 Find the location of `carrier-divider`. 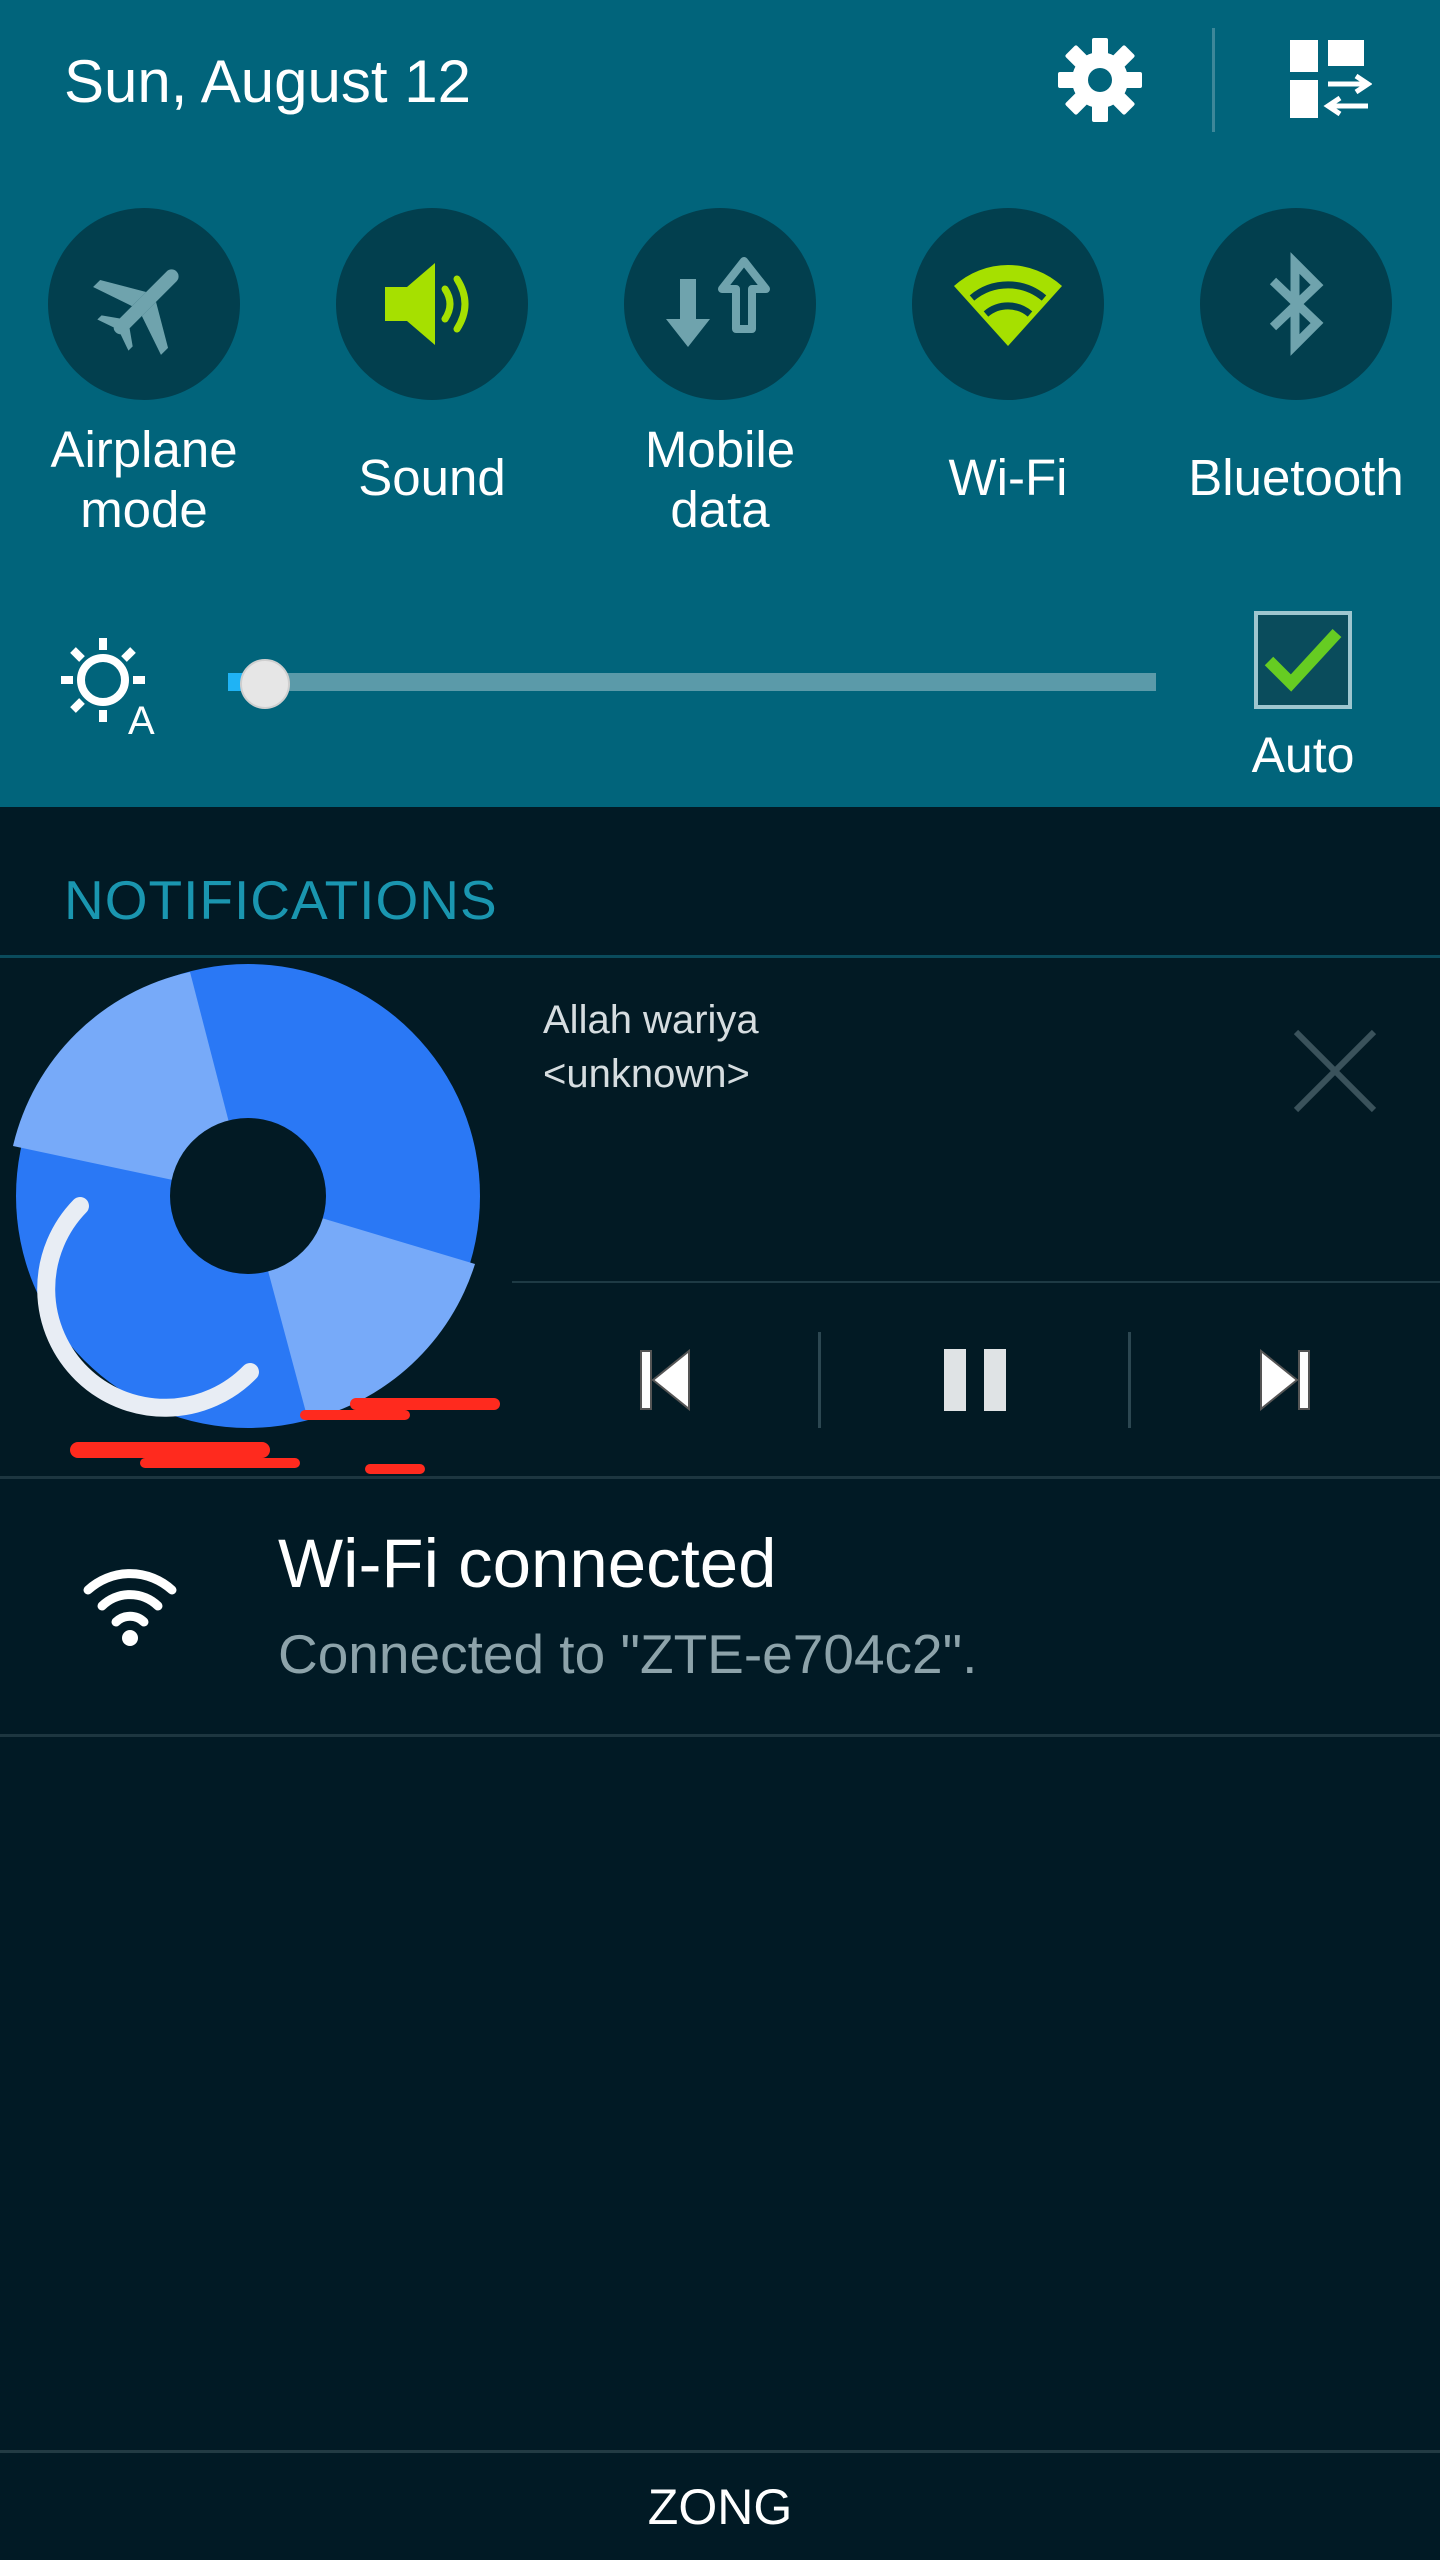

carrier-divider is located at coordinates (720, 2451).